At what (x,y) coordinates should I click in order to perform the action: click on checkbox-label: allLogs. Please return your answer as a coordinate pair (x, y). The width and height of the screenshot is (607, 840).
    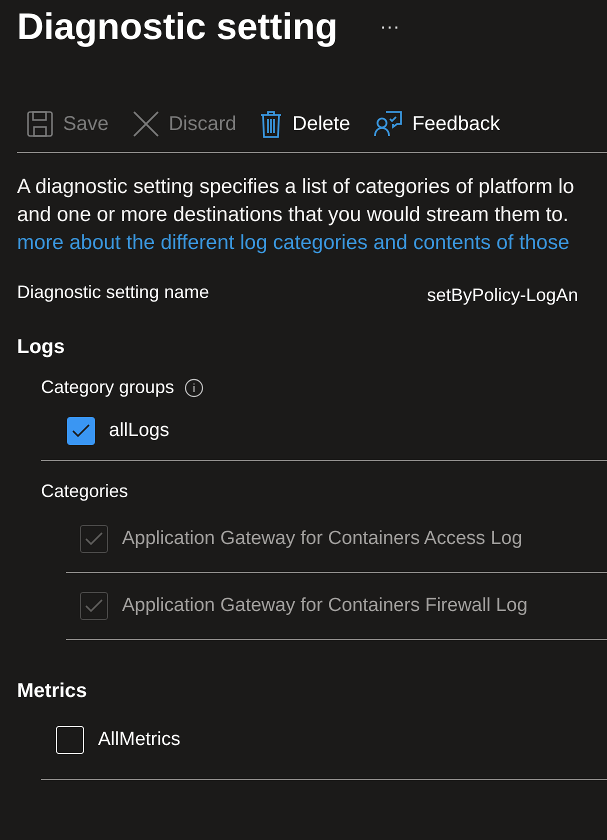
    Looking at the image, I should click on (139, 431).